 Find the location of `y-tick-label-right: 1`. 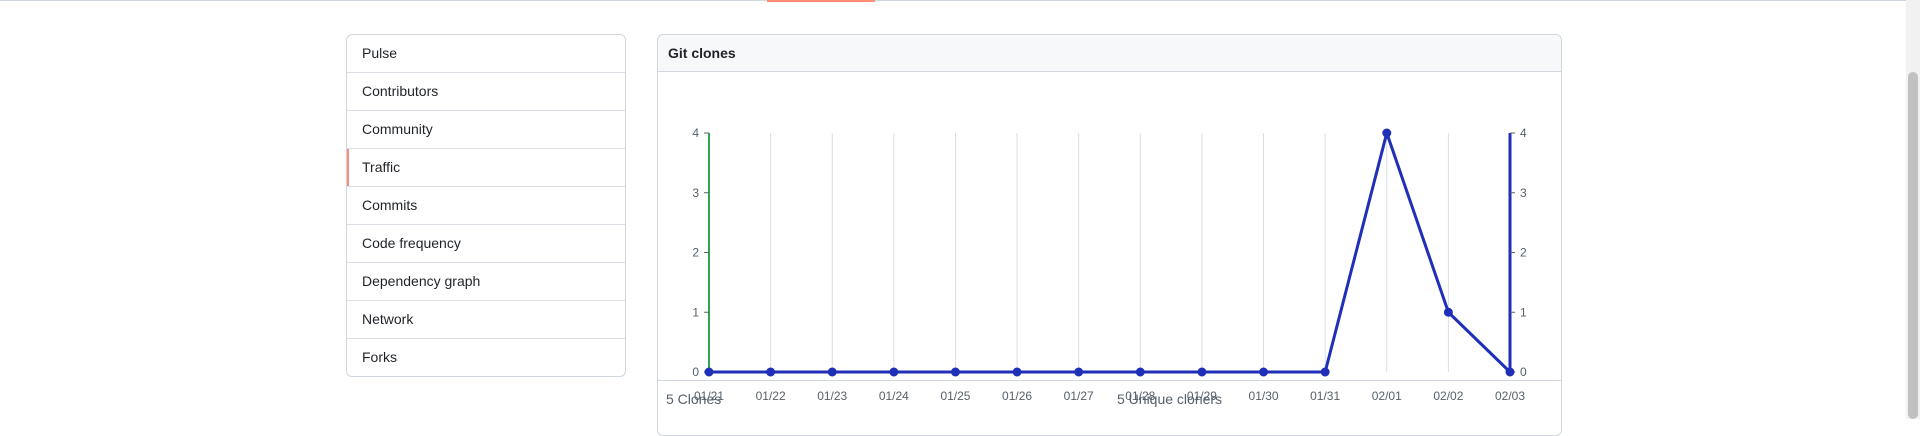

y-tick-label-right: 1 is located at coordinates (1523, 312).